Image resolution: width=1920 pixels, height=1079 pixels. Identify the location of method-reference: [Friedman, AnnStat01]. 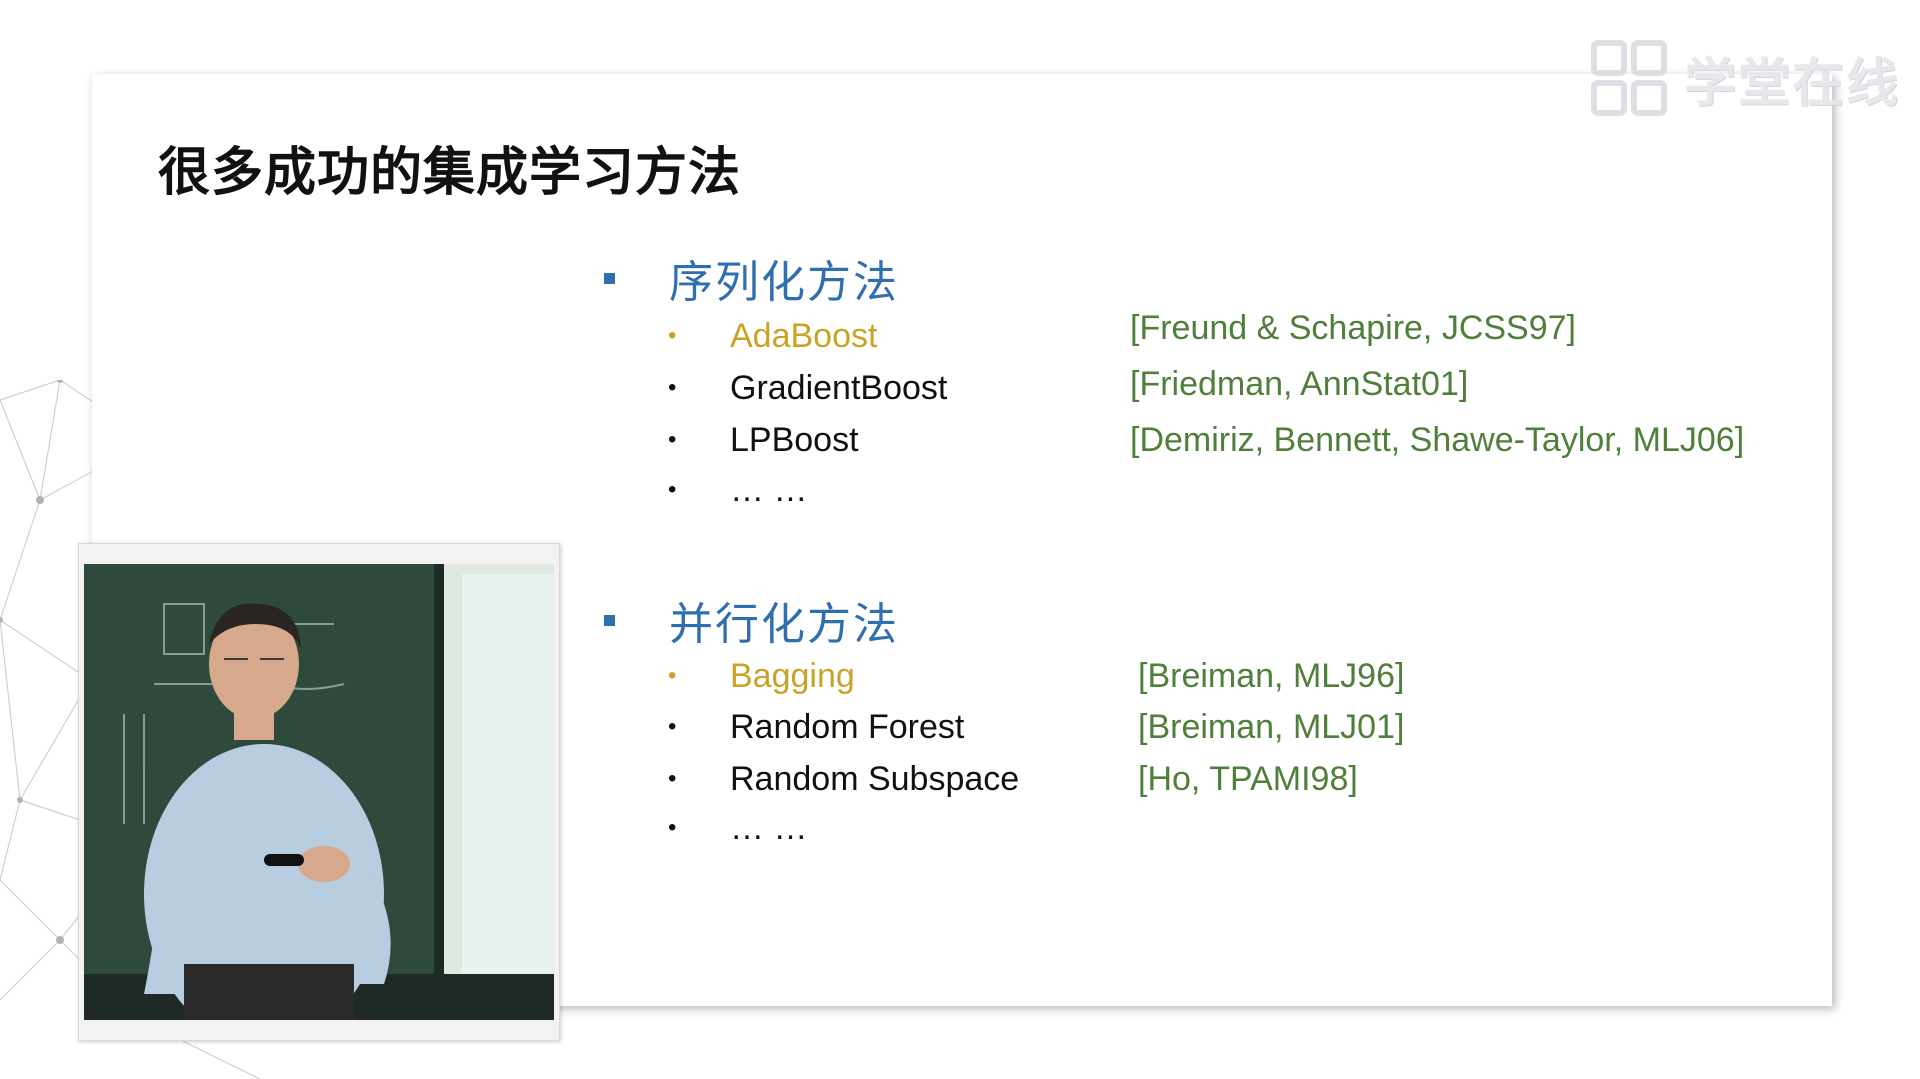
(1299, 384).